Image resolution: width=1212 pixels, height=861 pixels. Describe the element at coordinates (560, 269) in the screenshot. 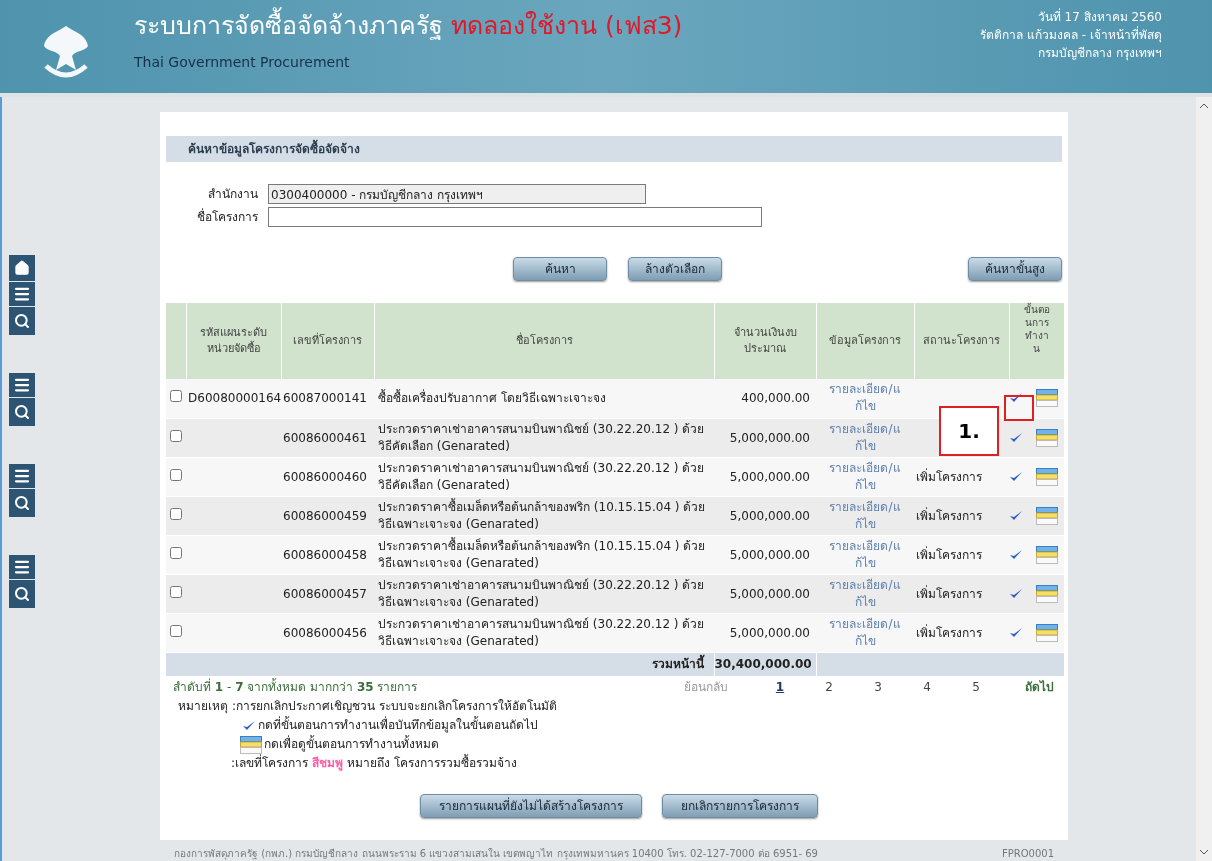

I see `search-button: ค้นหา` at that location.